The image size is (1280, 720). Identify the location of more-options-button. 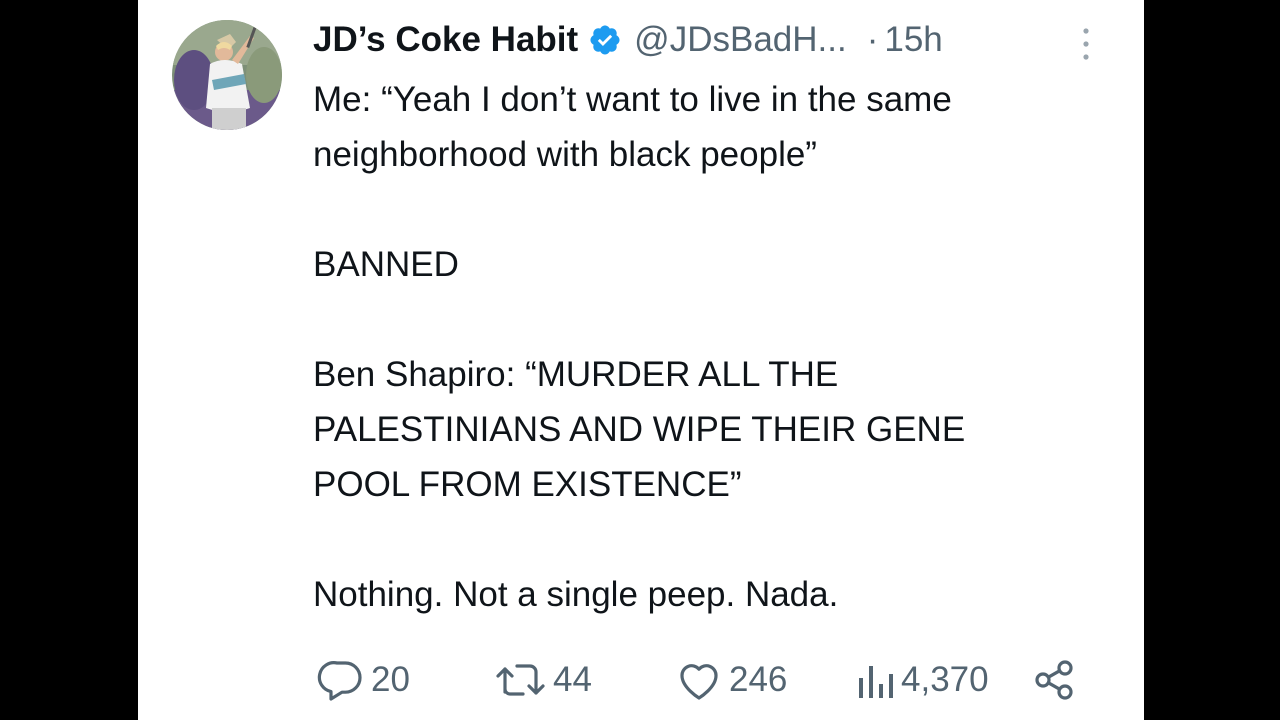
(1086, 44).